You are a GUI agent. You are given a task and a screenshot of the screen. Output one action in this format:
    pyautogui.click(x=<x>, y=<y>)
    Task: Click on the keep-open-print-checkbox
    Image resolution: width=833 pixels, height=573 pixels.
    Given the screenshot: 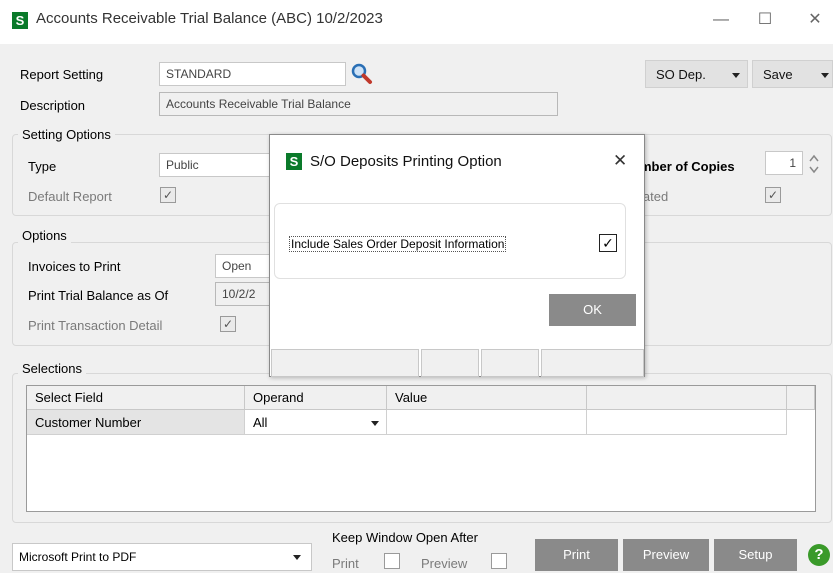 What is the action you would take?
    pyautogui.click(x=392, y=561)
    